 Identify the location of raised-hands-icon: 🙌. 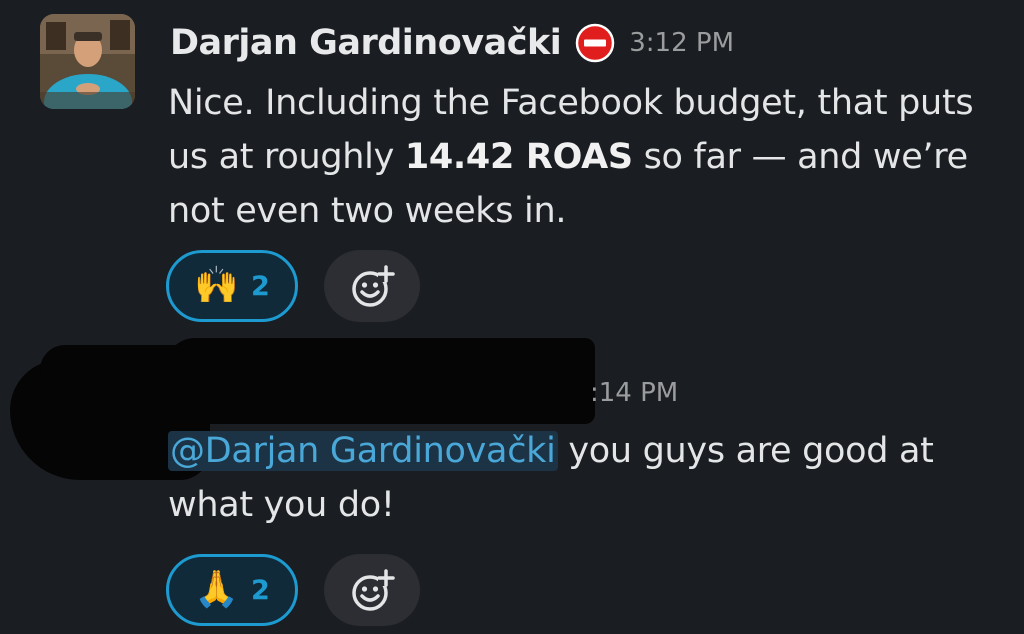
(217, 285).